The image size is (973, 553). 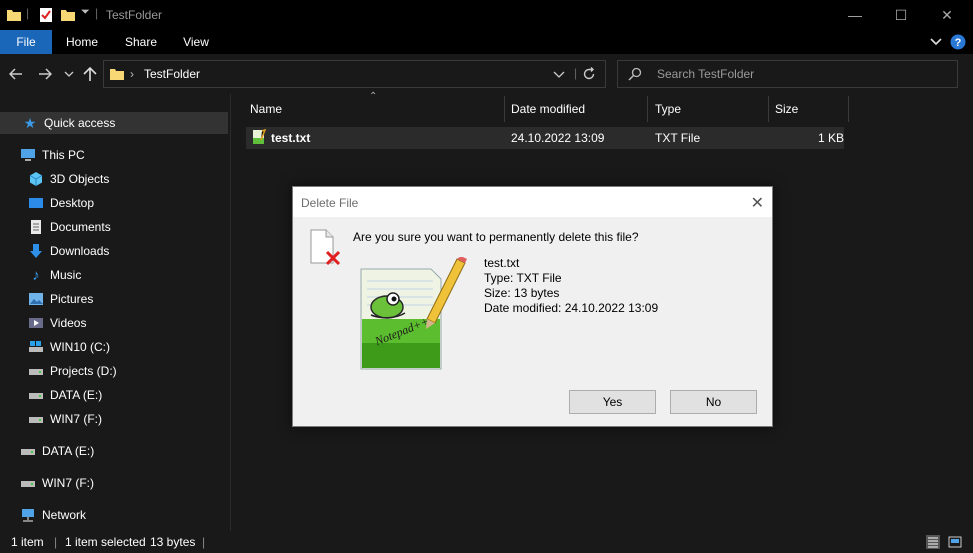 I want to click on sidebar-item-data-e-drive: DATA (E:), so click(x=57, y=451).